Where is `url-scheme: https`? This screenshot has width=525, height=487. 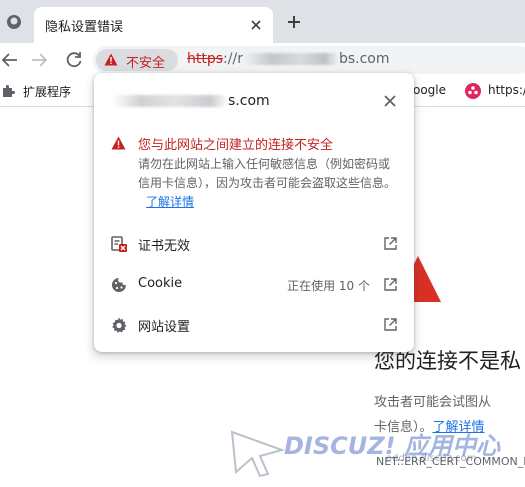
url-scheme: https is located at coordinates (205, 59).